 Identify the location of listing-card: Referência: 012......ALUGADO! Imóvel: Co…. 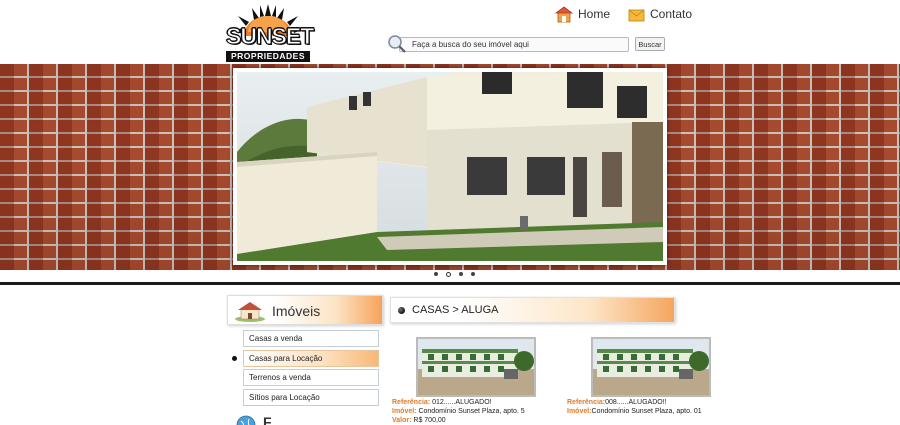
(467, 381).